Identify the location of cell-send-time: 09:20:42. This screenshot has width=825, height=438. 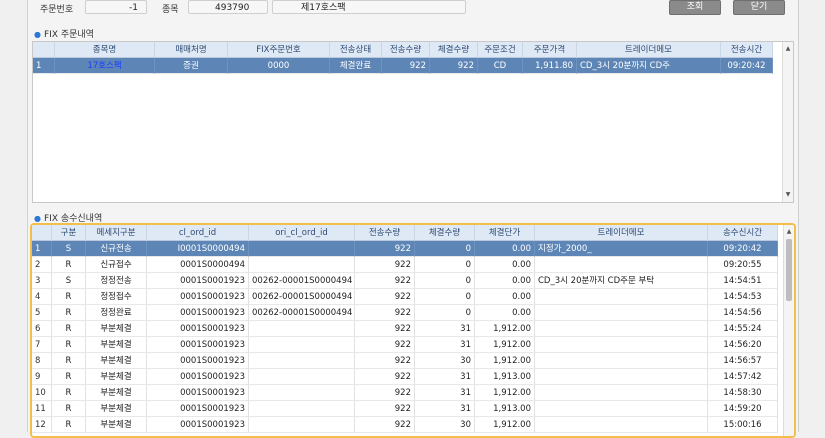
(747, 66).